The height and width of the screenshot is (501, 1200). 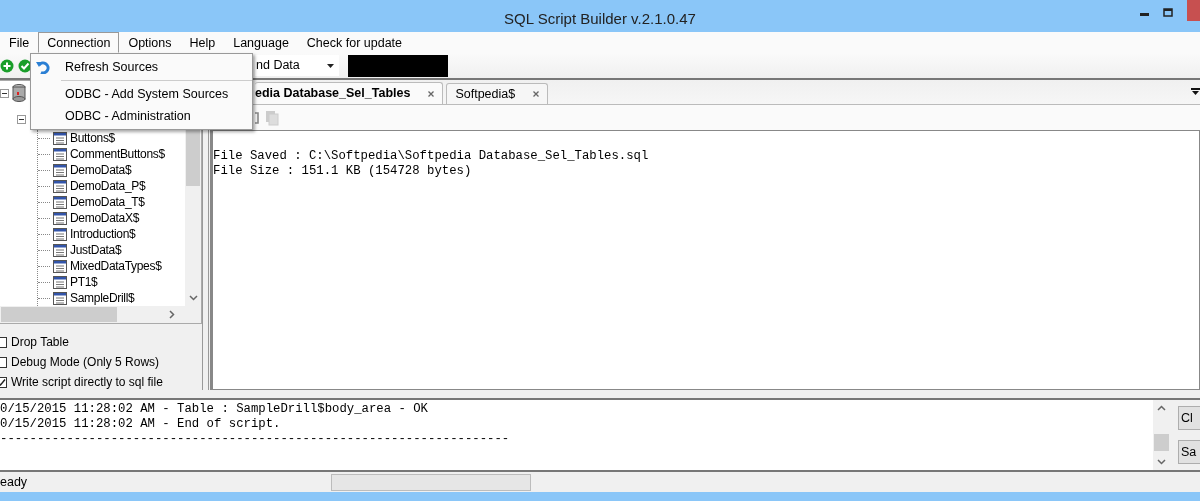 What do you see at coordinates (102, 297) in the screenshot?
I see `tree-item: SampleDrill$` at bounding box center [102, 297].